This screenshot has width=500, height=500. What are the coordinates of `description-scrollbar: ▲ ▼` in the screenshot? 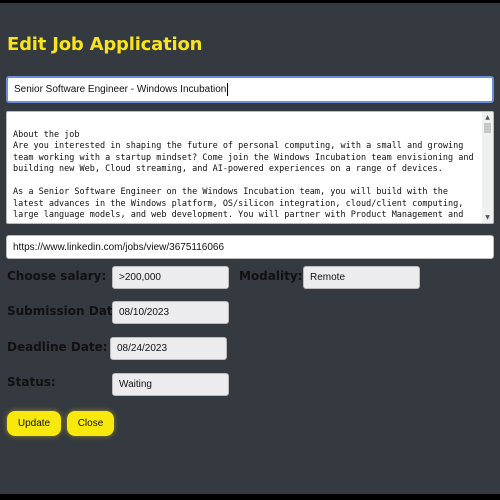 It's located at (487, 167).